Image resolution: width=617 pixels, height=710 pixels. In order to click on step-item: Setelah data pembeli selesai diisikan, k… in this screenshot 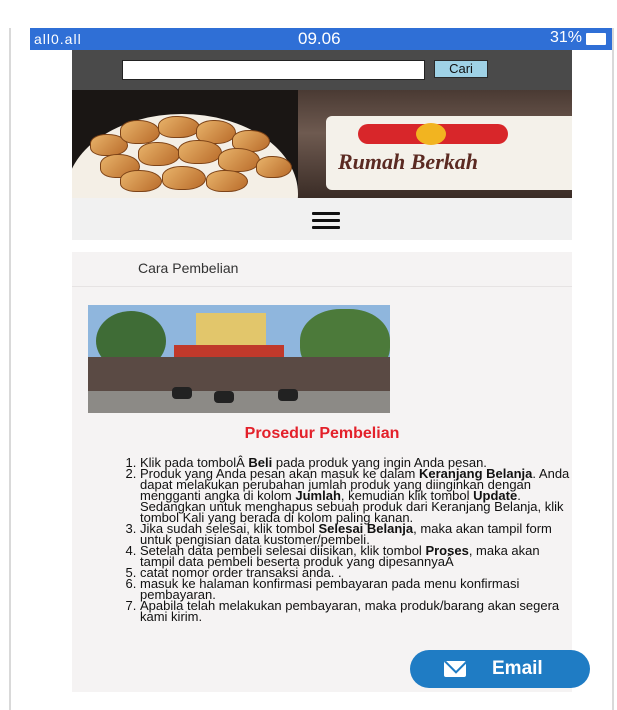, I will do `click(357, 556)`.